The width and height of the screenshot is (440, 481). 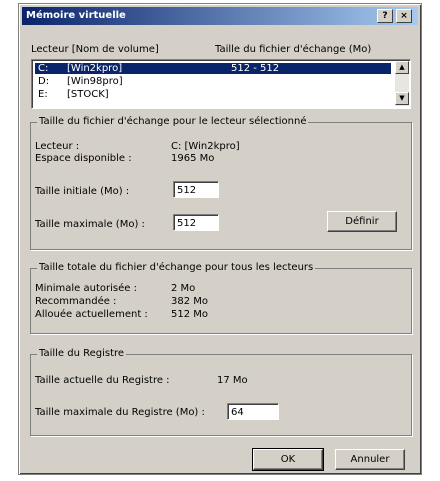 What do you see at coordinates (57, 146) in the screenshot?
I see `drive-label: Lecteur :` at bounding box center [57, 146].